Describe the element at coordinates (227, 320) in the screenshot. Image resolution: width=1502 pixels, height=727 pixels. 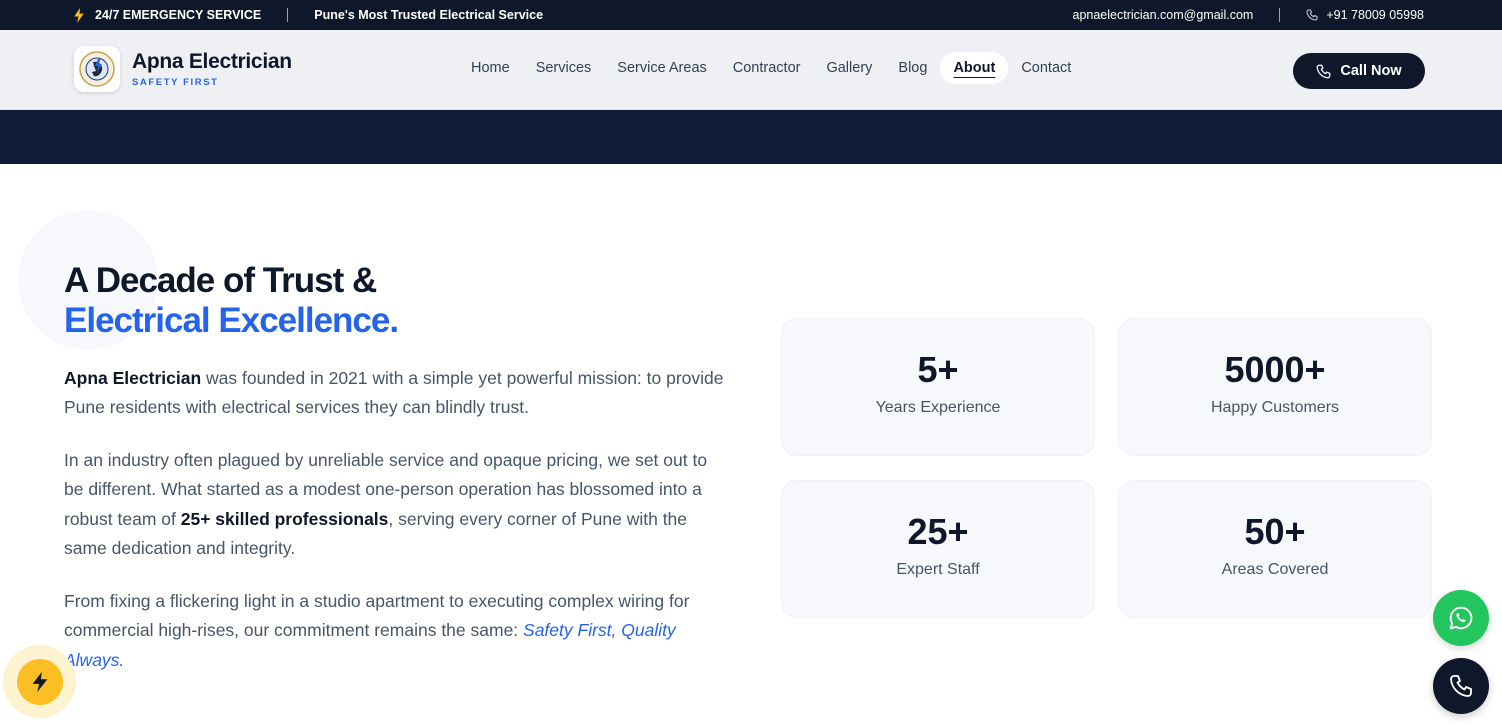
I see `headline-line-2: Electrical Excellence` at that location.